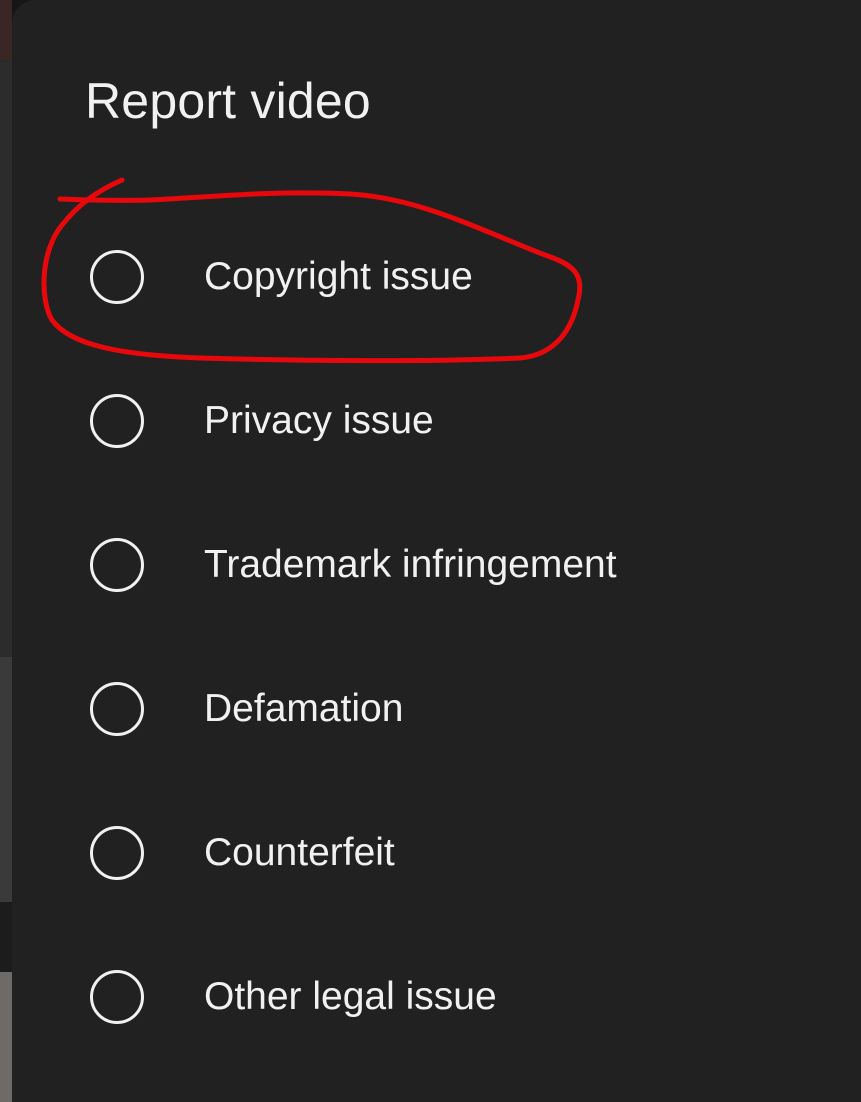 This screenshot has height=1102, width=861. I want to click on option-label: Copyright issue, so click(338, 276).